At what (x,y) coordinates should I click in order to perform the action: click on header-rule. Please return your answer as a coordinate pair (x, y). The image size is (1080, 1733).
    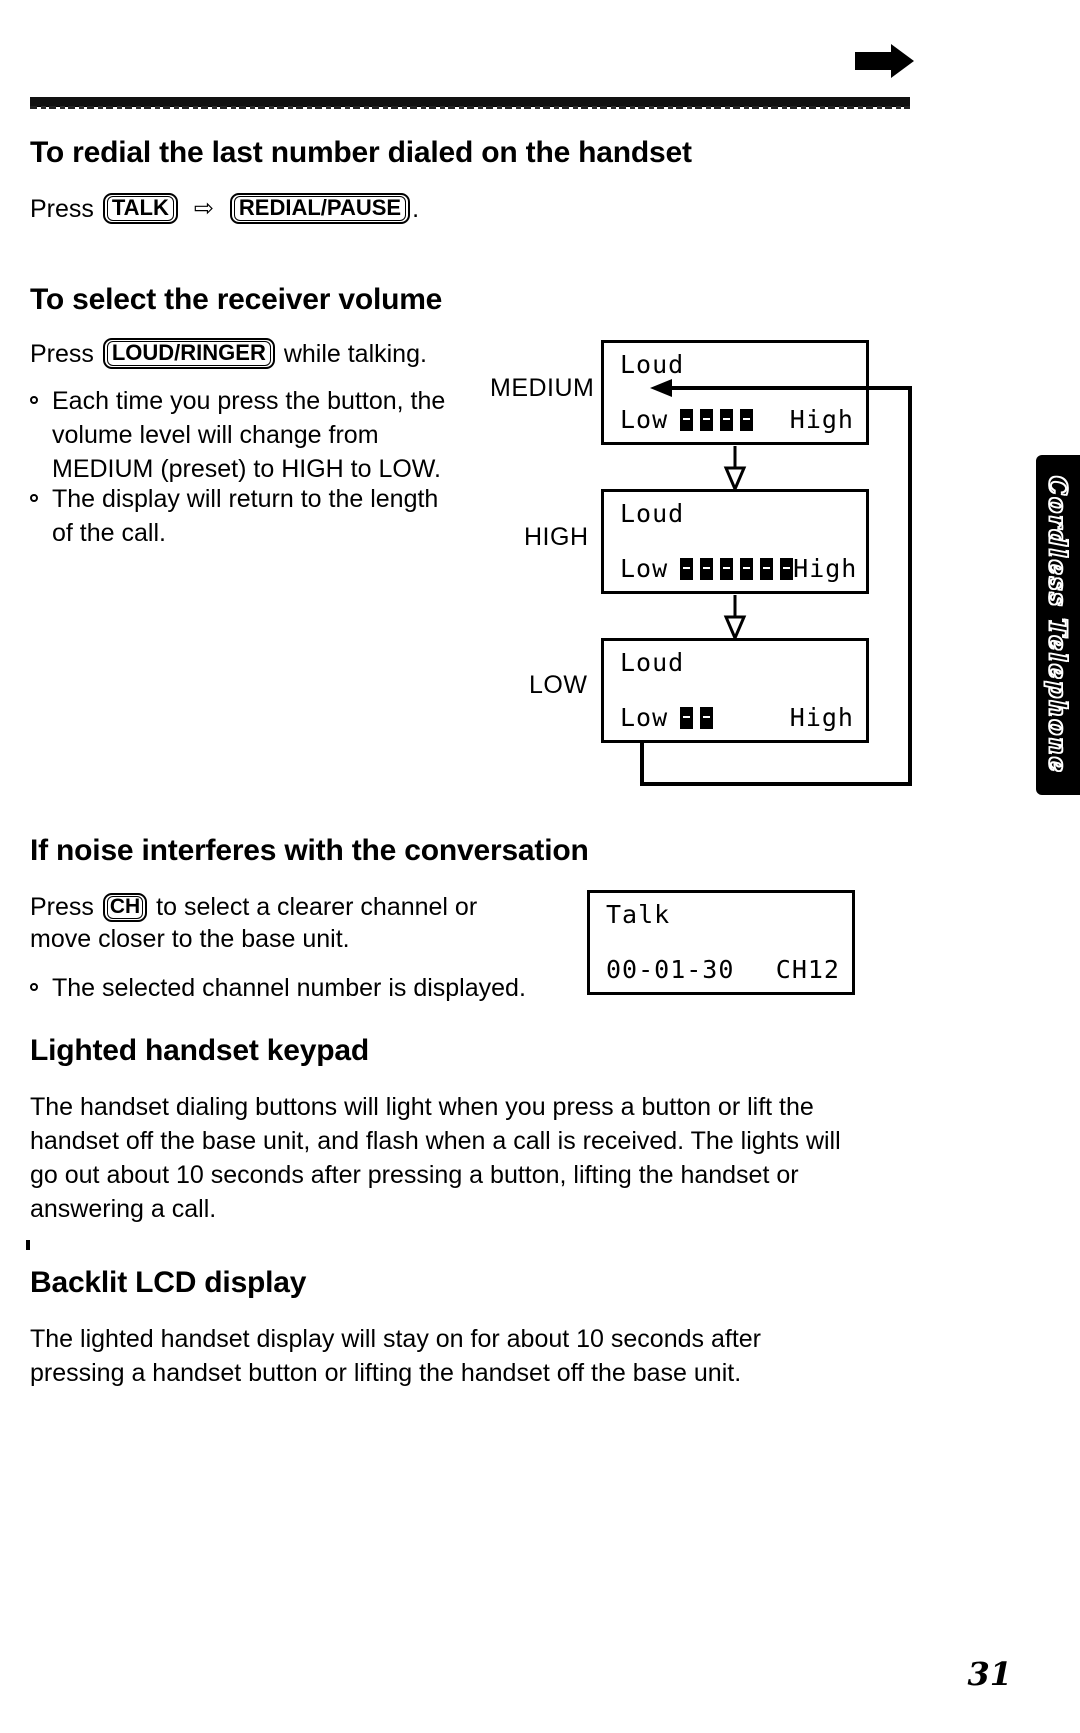
    Looking at the image, I should click on (470, 103).